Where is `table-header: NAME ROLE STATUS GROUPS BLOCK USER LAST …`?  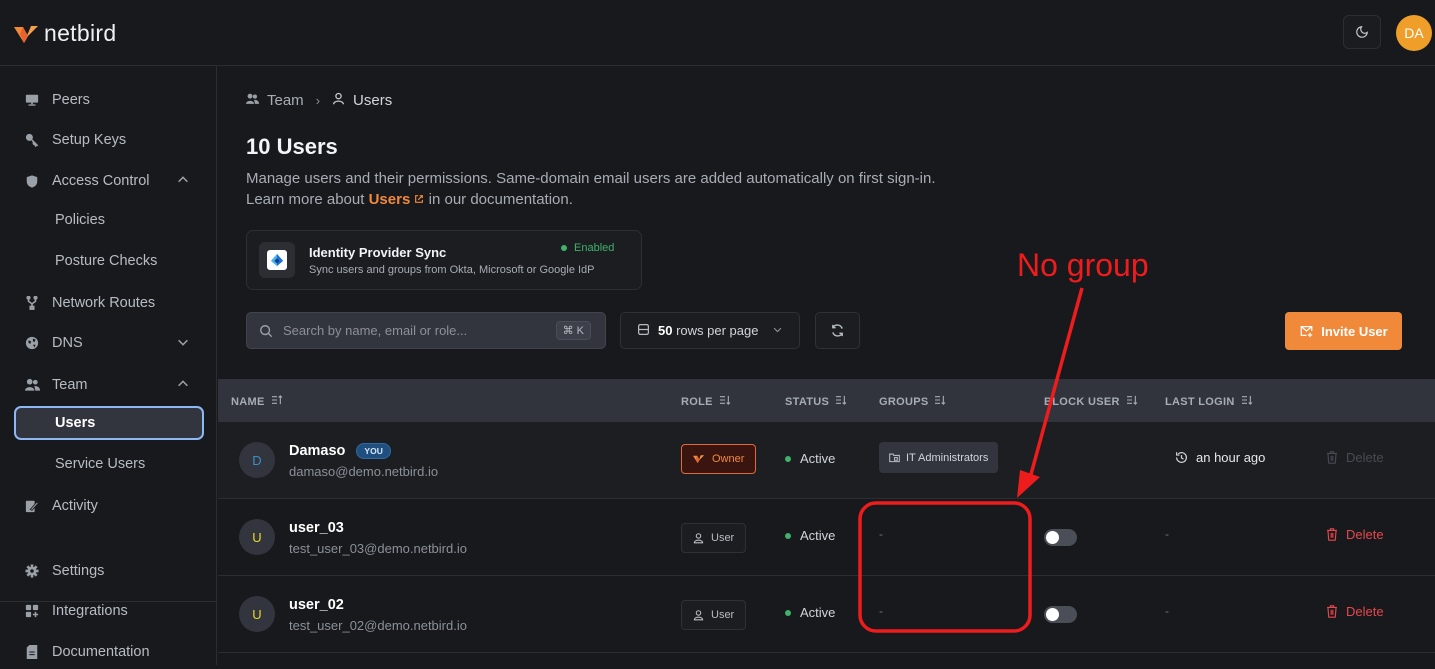
table-header: NAME ROLE STATUS GROUPS BLOCK USER LAST … is located at coordinates (826, 400).